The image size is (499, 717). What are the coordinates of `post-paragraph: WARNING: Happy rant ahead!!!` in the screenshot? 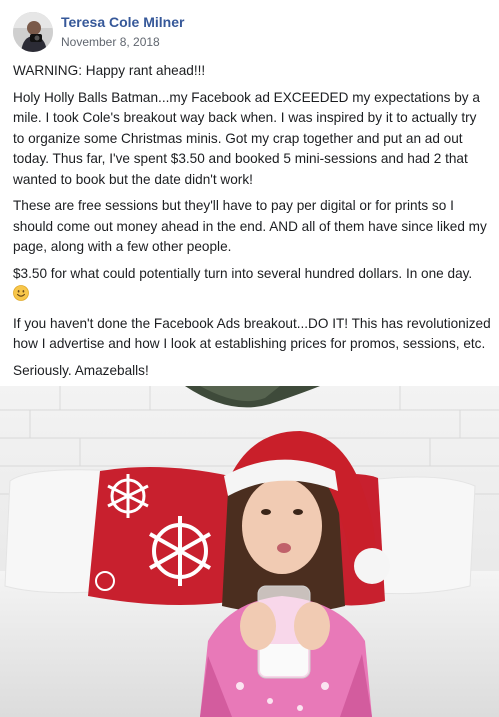 It's located at (109, 70).